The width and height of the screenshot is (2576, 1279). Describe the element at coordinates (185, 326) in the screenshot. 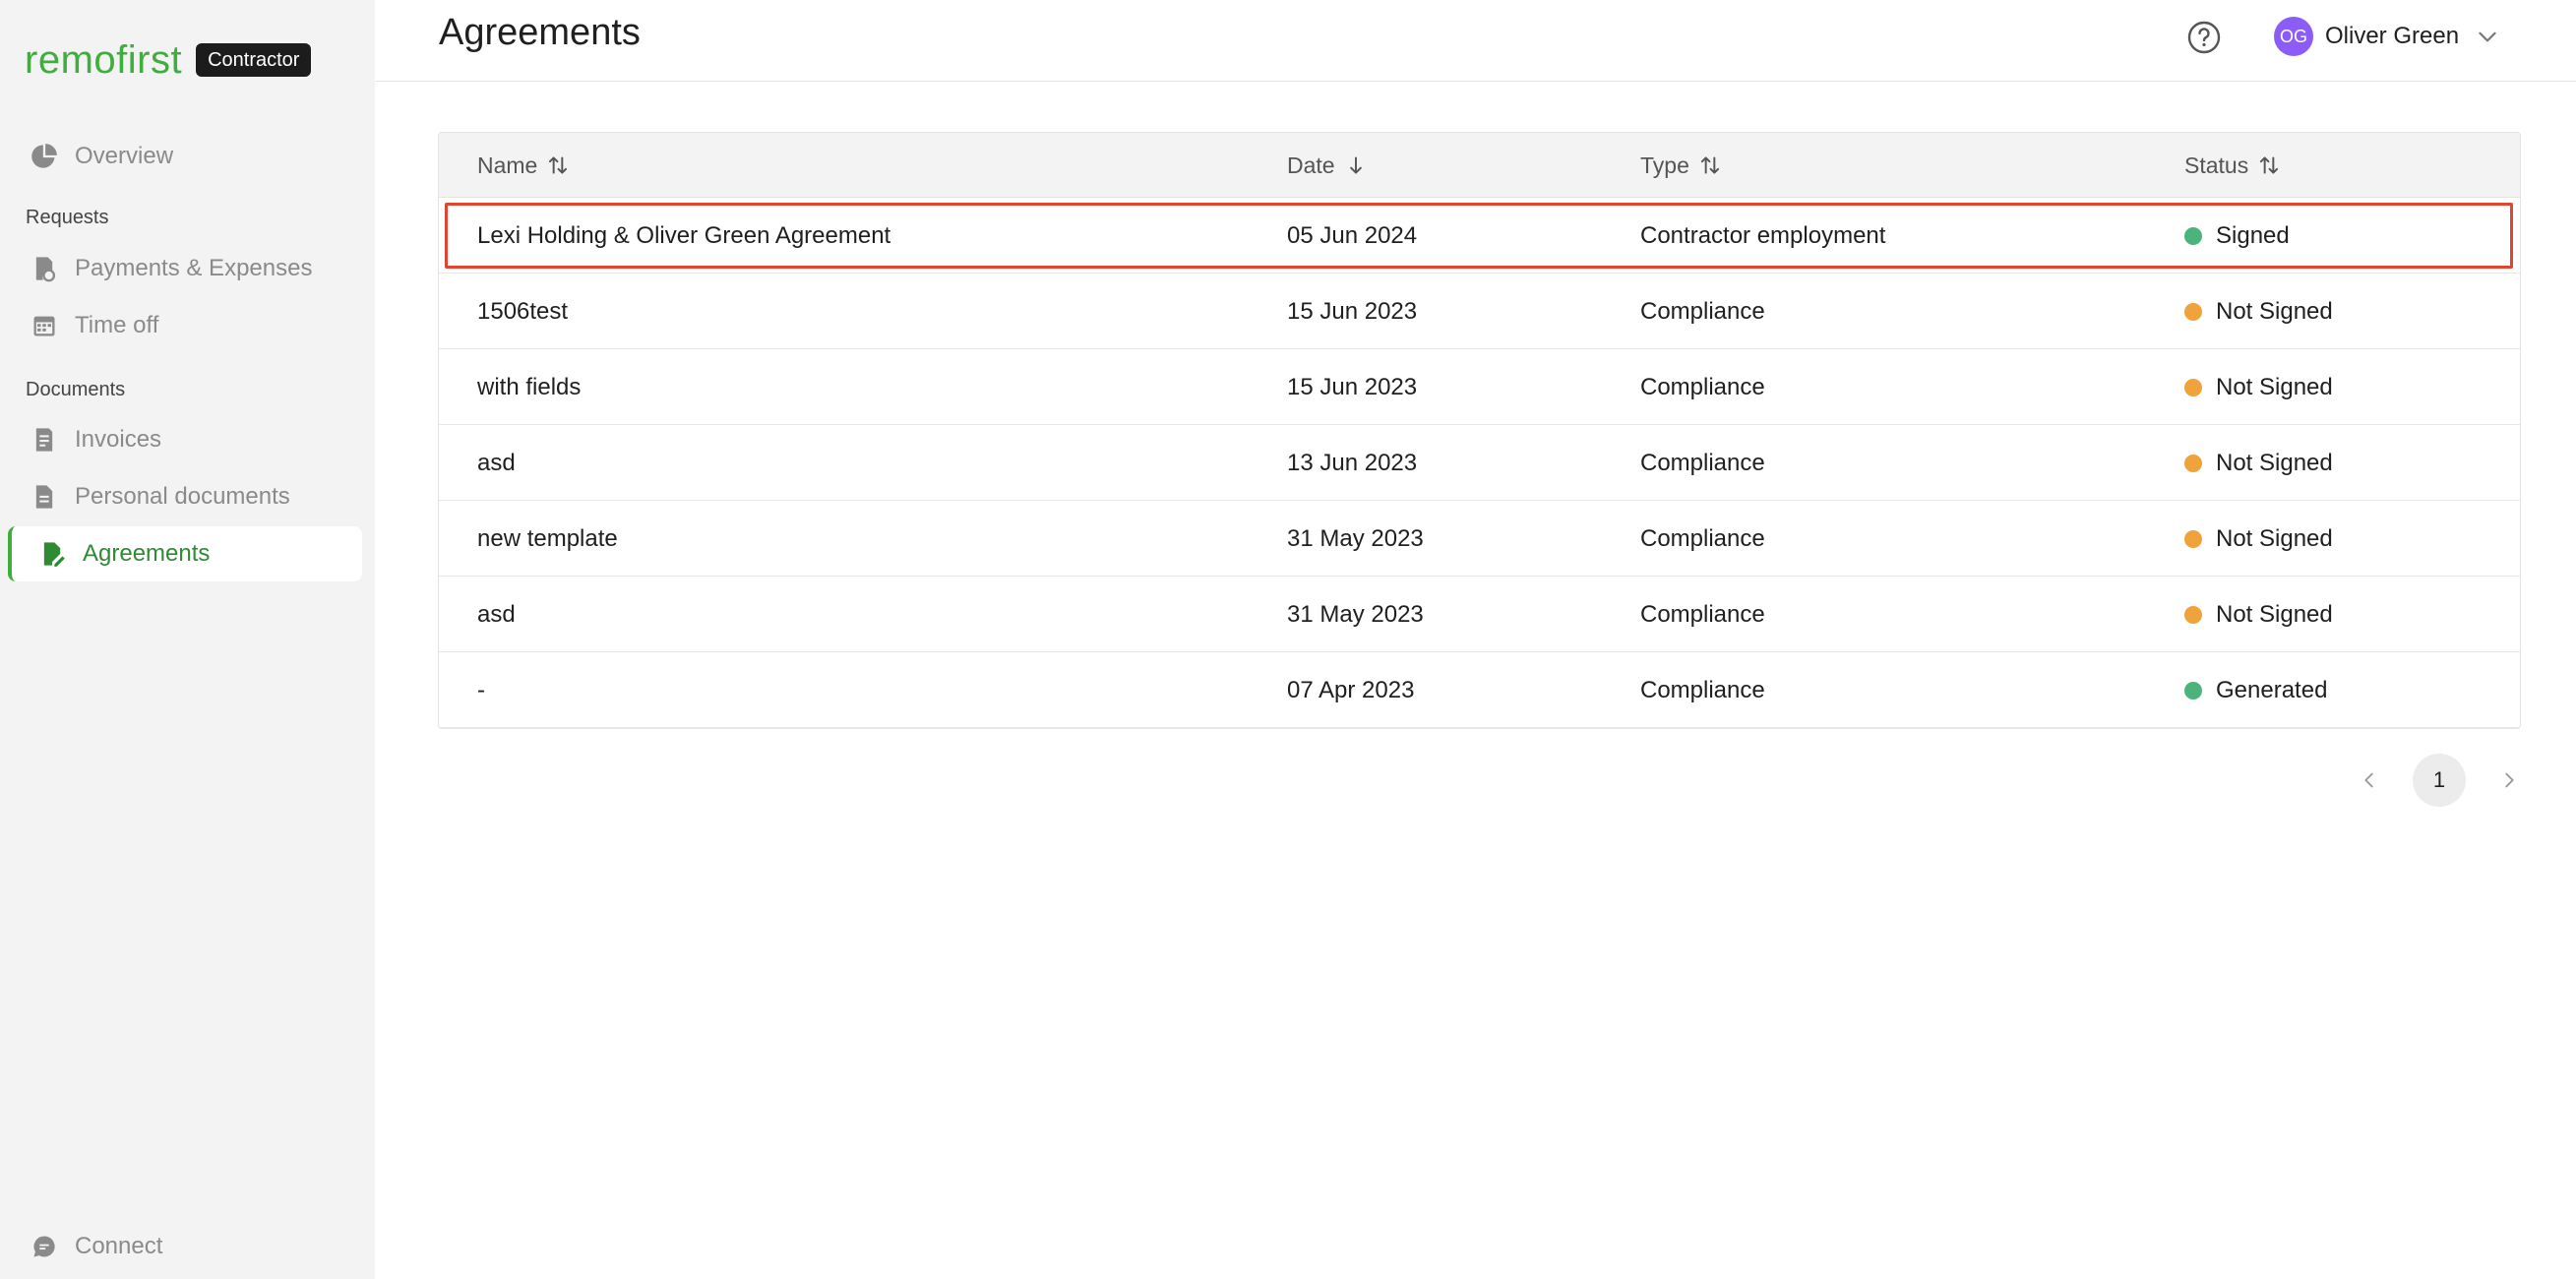

I see `sidebar-item-time-off: Time off` at that location.